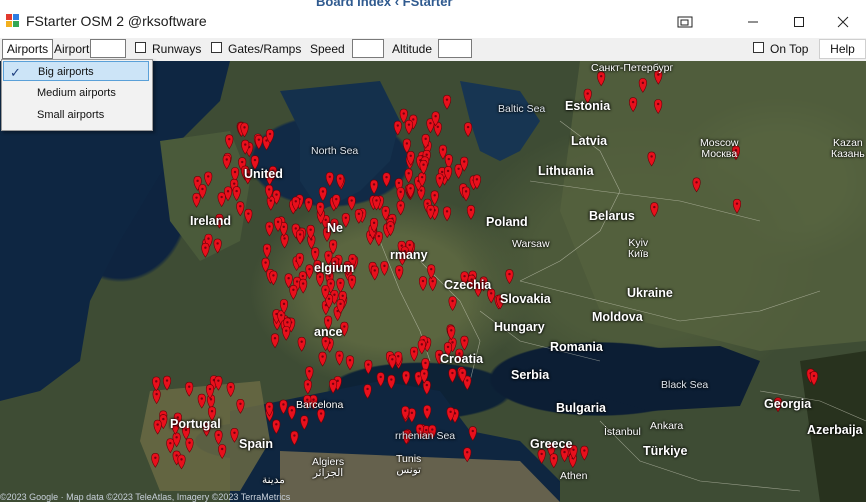  Describe the element at coordinates (842, 49) in the screenshot. I see `help-button: Help` at that location.